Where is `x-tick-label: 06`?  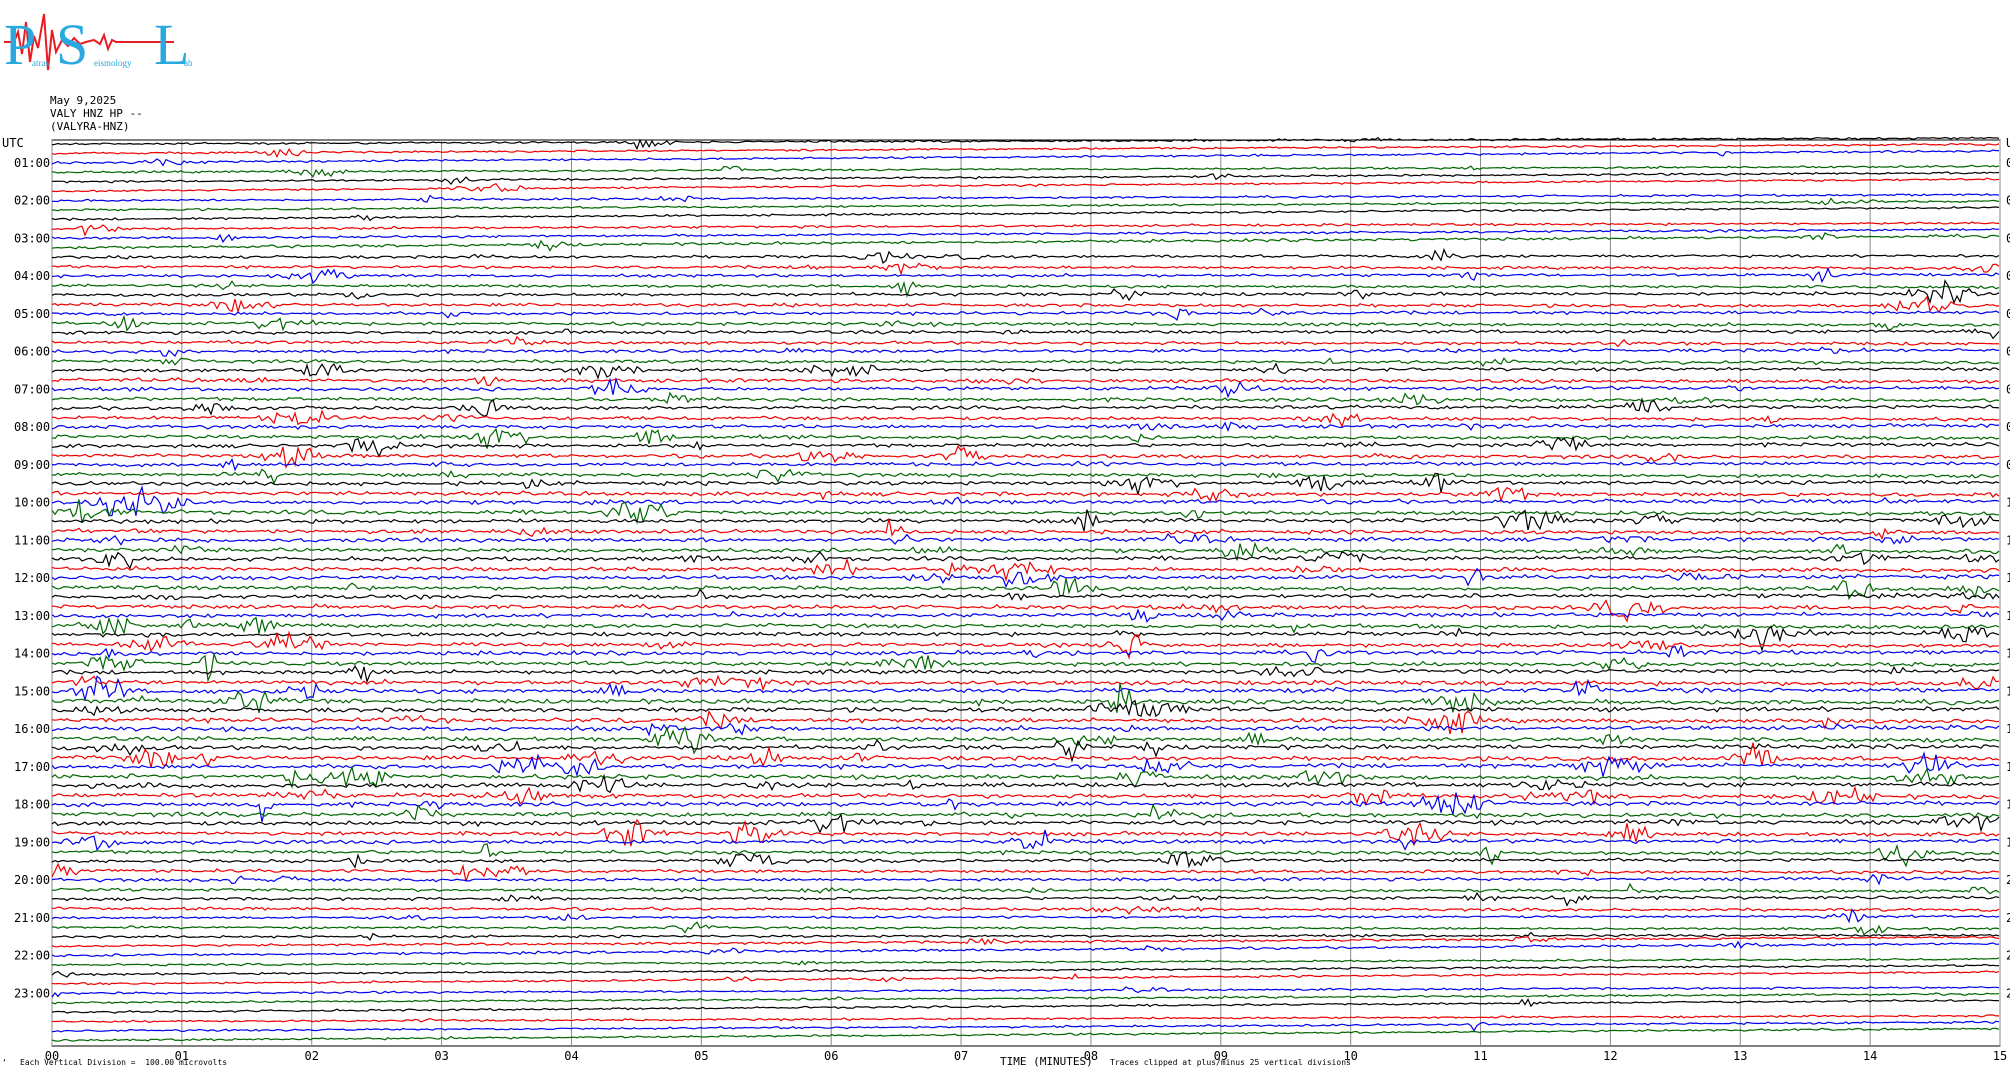 x-tick-label: 06 is located at coordinates (831, 1056).